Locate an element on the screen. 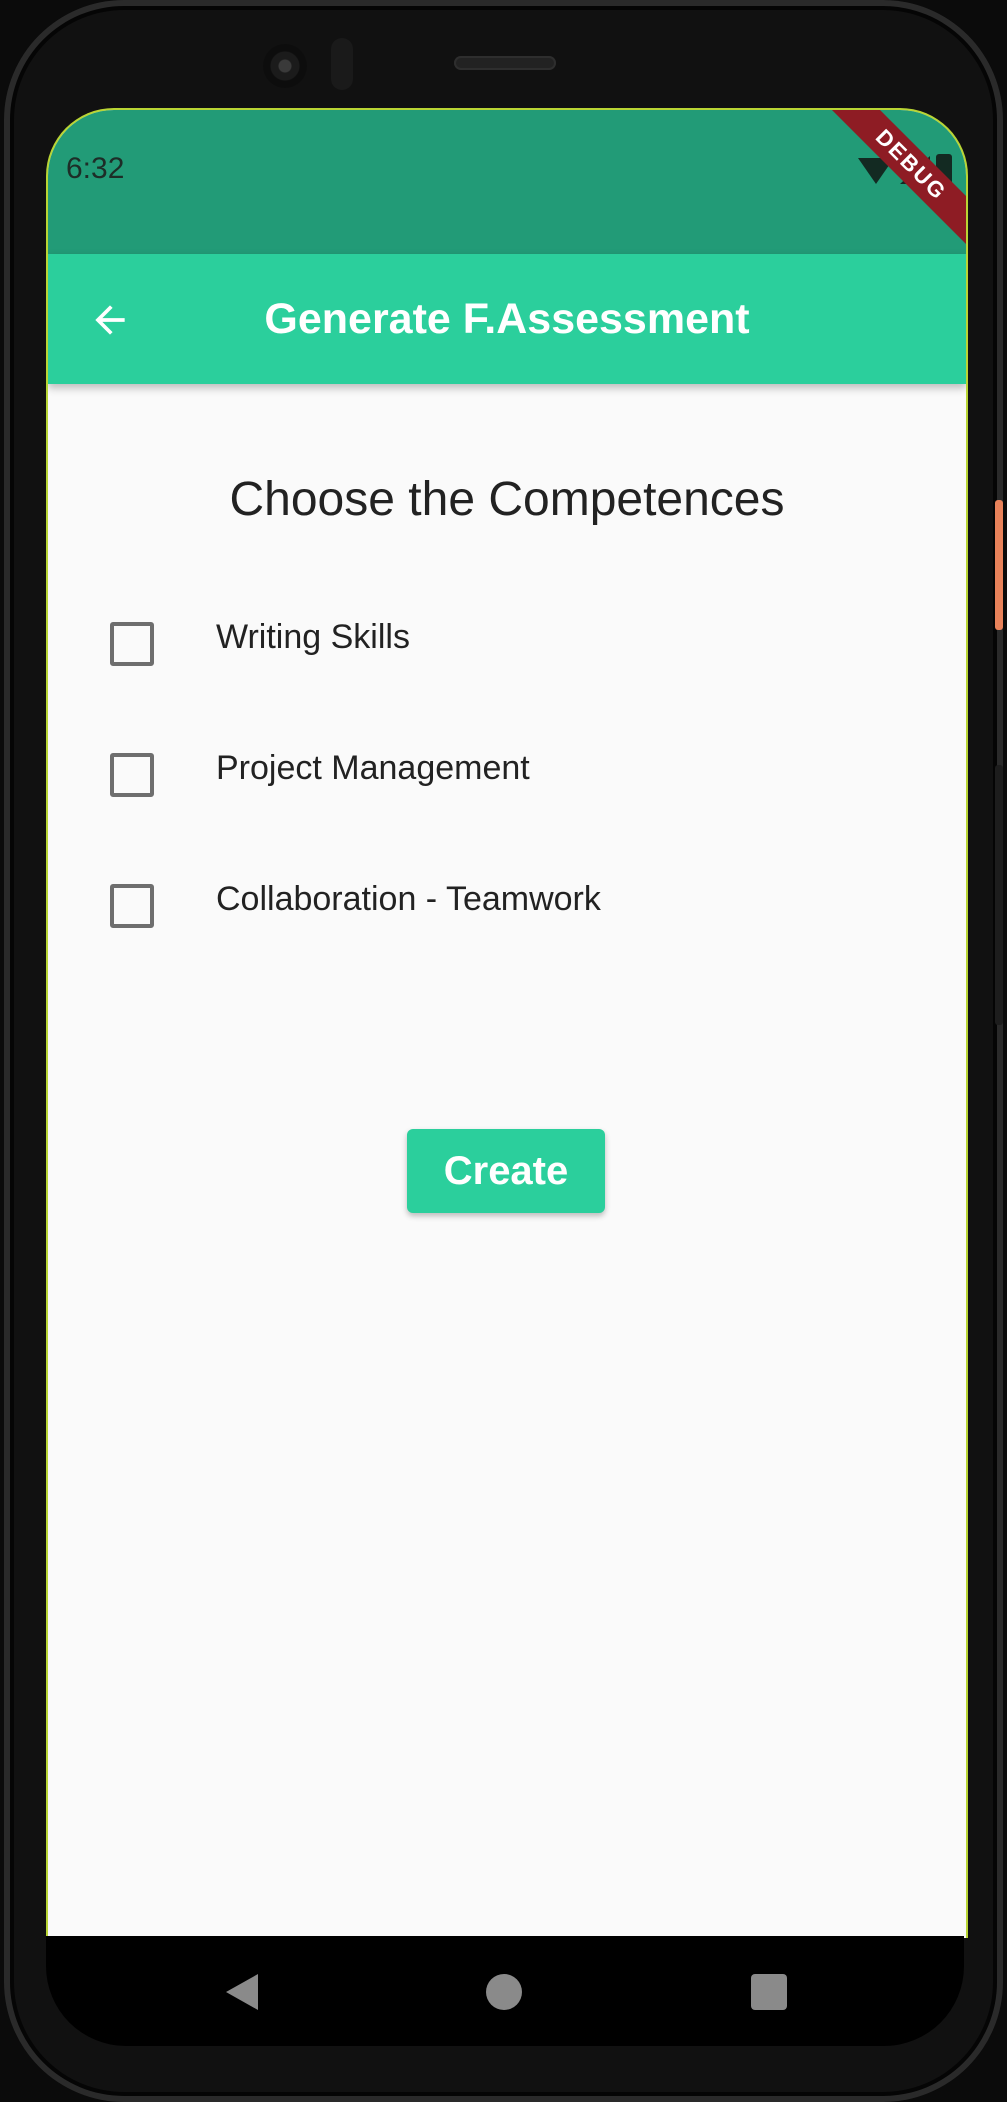 This screenshot has height=2102, width=1007. nav-recents-icon is located at coordinates (769, 1992).